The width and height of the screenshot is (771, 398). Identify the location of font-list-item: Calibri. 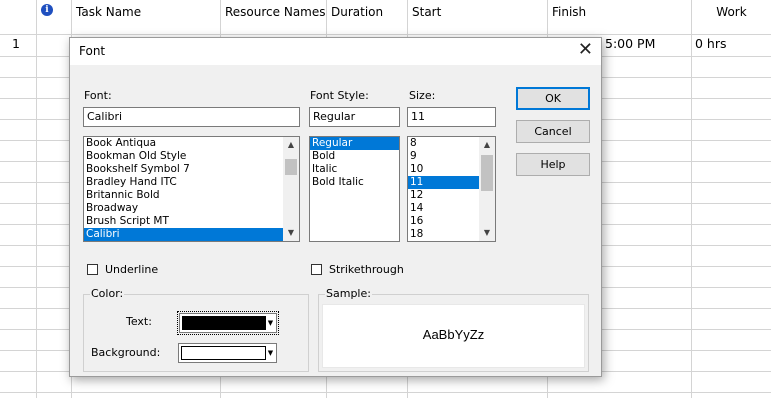
(191, 234).